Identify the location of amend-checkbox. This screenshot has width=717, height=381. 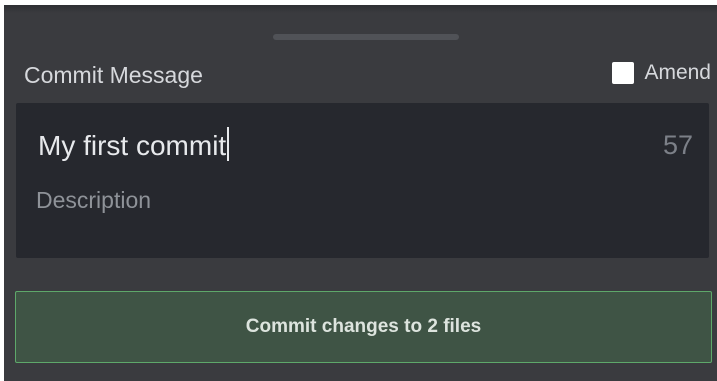
(623, 73).